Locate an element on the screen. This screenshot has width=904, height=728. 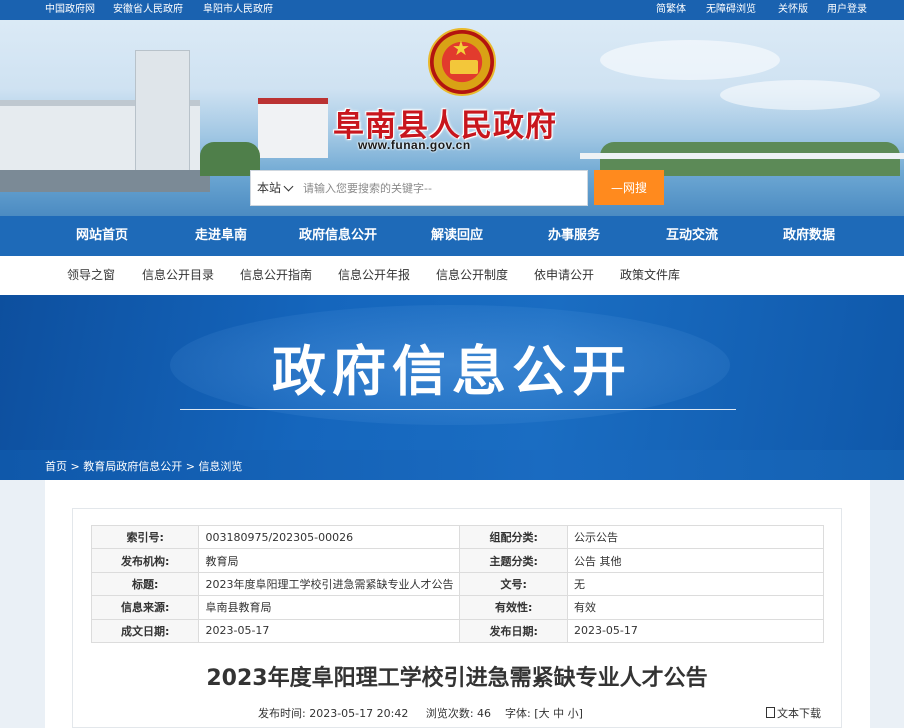
search-box: 本站 is located at coordinates (419, 188).